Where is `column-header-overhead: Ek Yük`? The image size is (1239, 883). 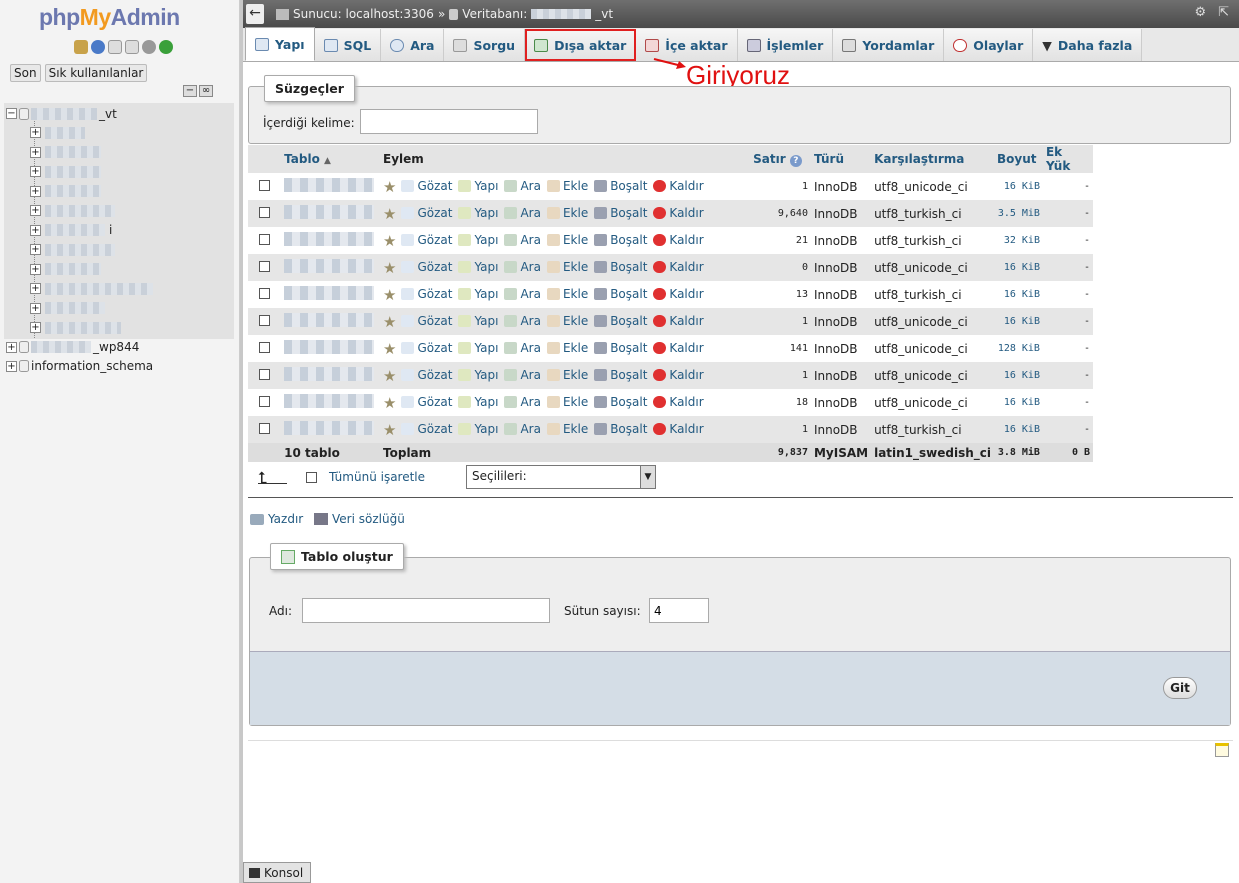 column-header-overhead: Ek Yük is located at coordinates (1067, 159).